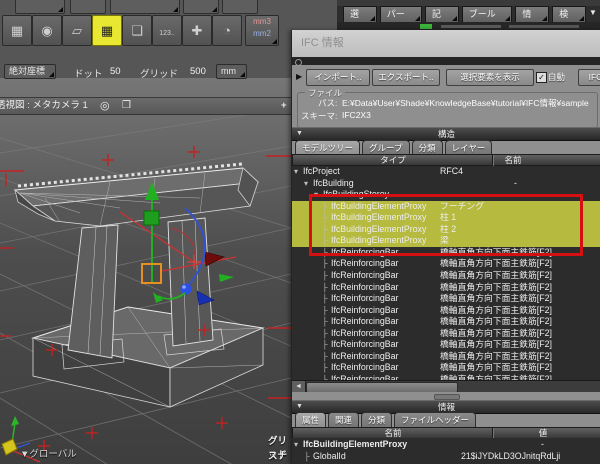 The height and width of the screenshot is (464, 600). I want to click on center-handle, so click(186, 289).